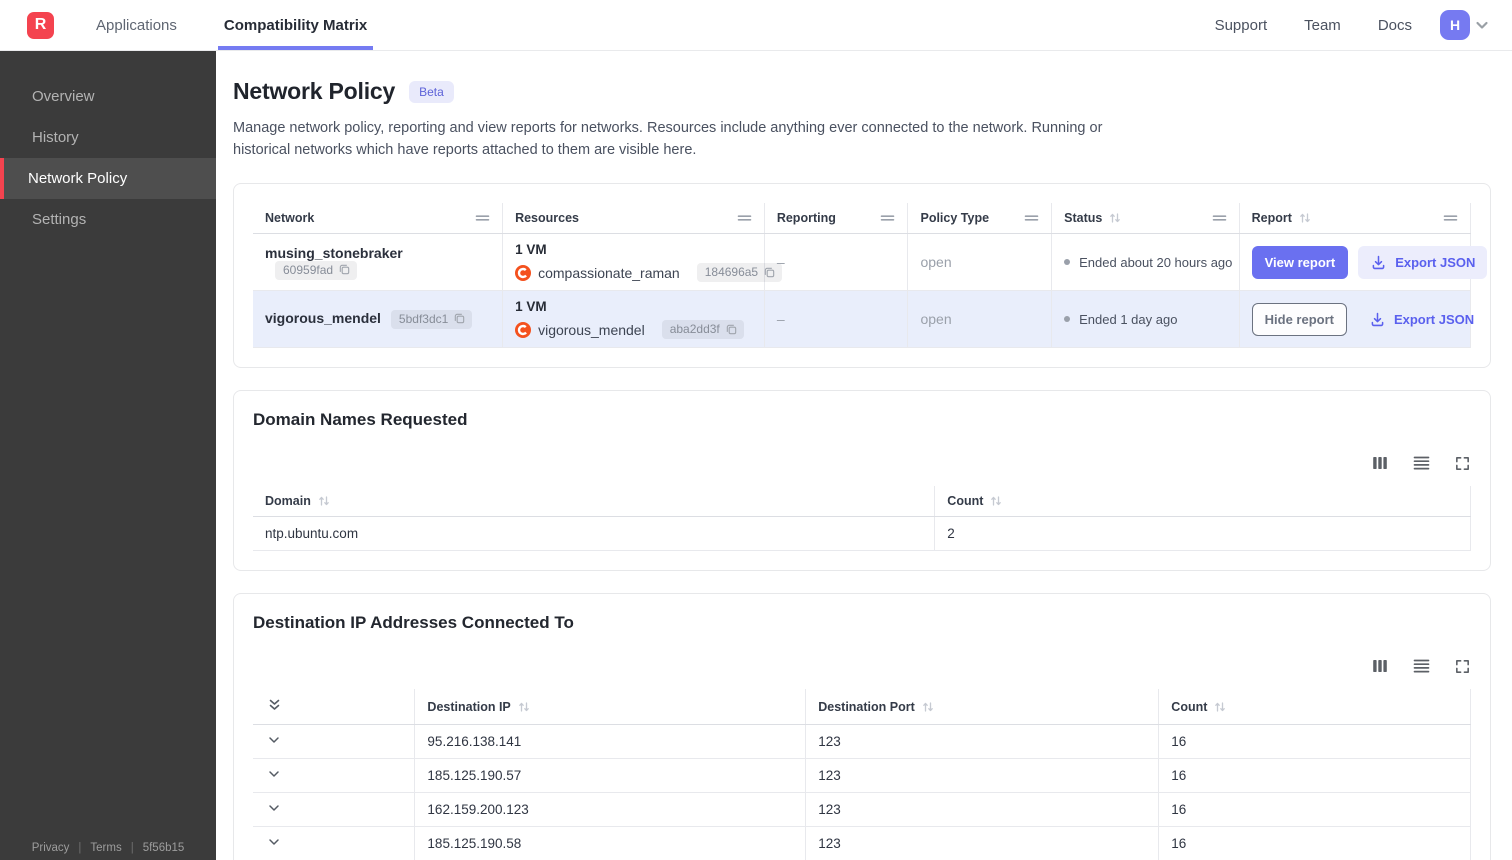  I want to click on column-label: Report, so click(1271, 218).